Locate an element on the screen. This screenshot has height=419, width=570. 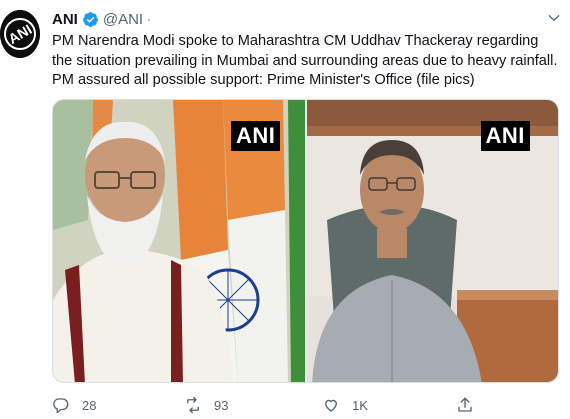
chevron-down-icon is located at coordinates (554, 18).